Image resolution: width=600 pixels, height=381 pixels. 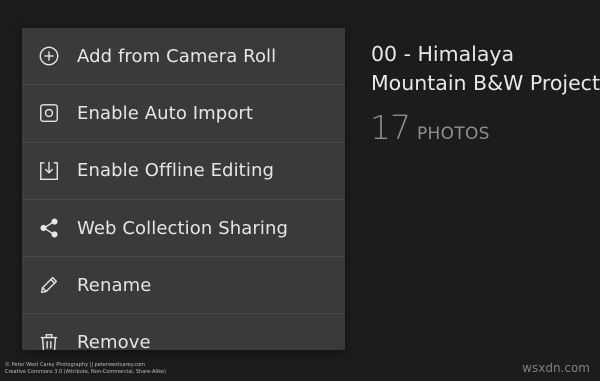 I want to click on menu-item-label: Web Collection Sharing, so click(x=183, y=228).